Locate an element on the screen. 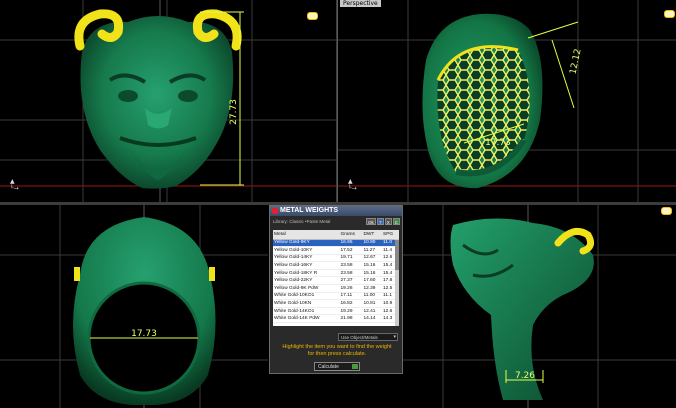 The image size is (676, 408). dialog-buttons: Ok ? X C is located at coordinates (382, 221).